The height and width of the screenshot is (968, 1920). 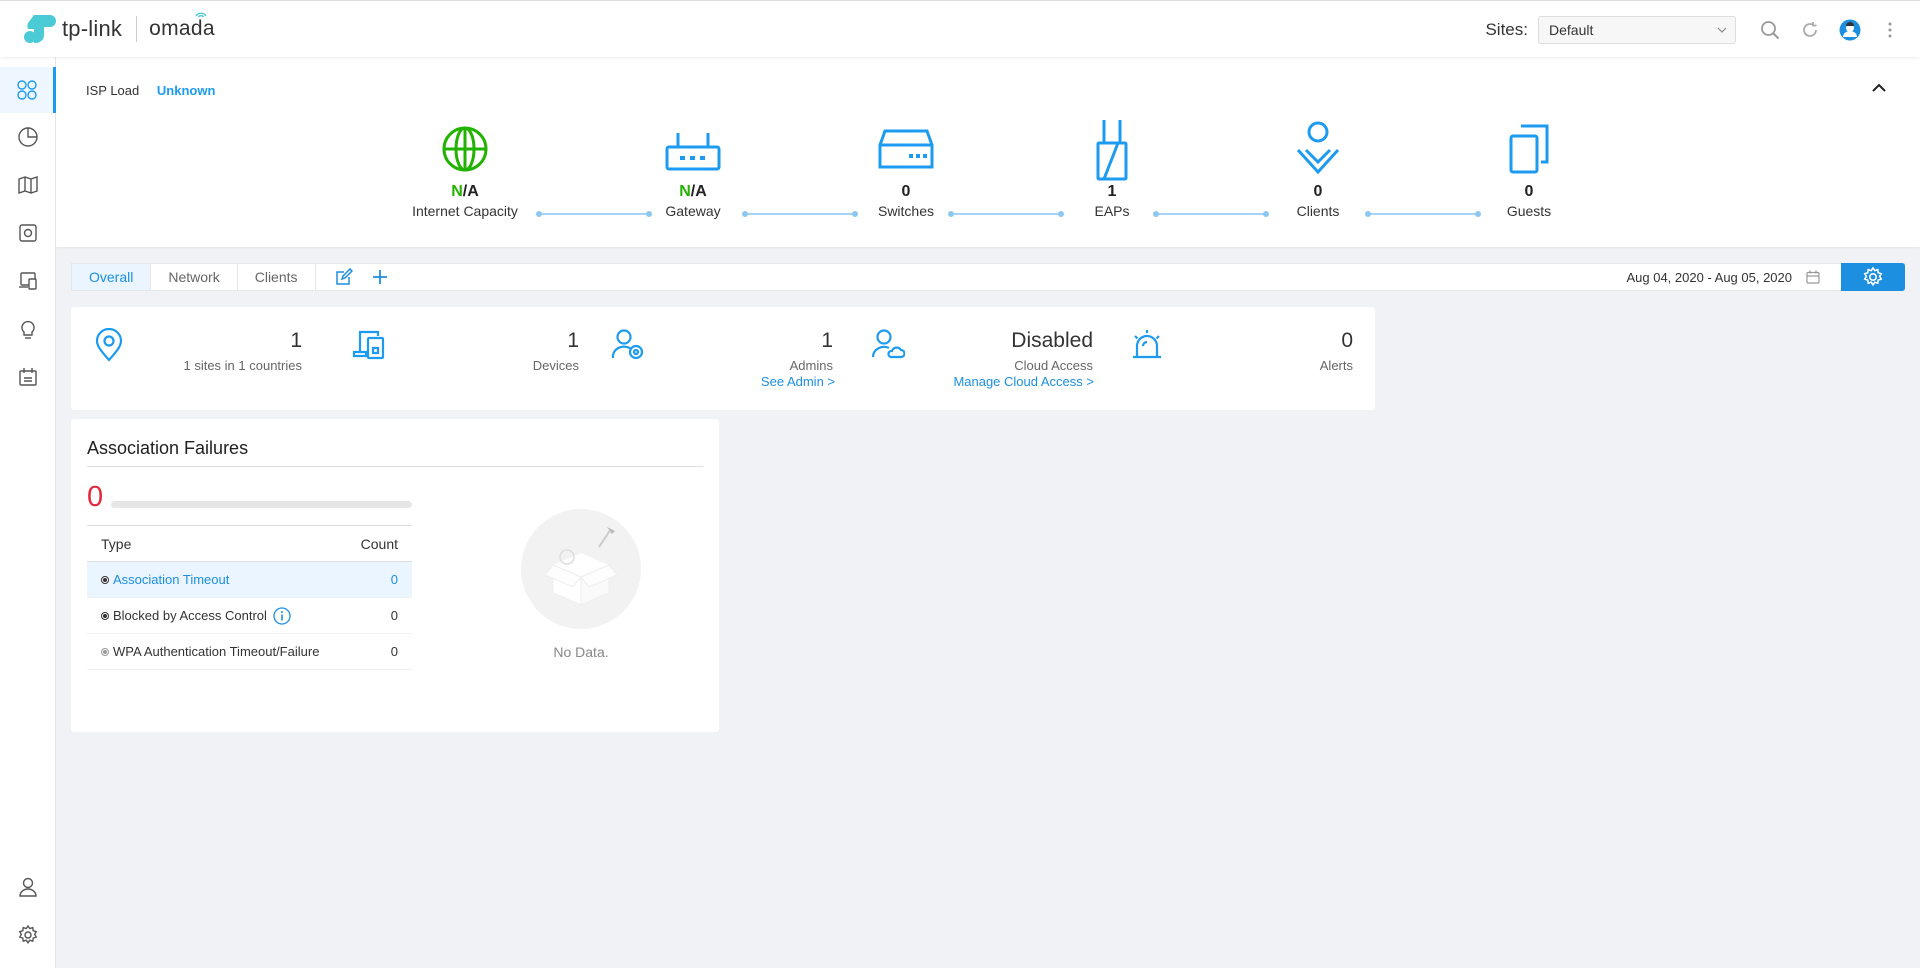 I want to click on admins-count: 1, so click(x=827, y=340).